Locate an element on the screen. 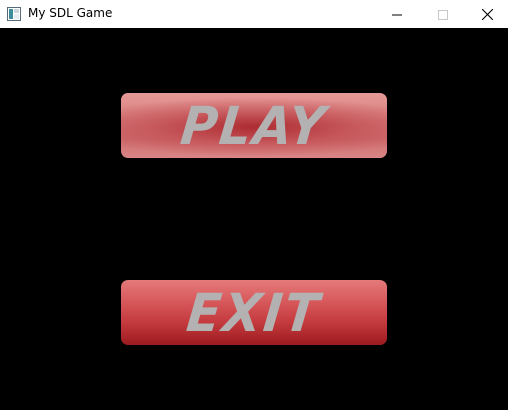  play-button: PLAY is located at coordinates (254, 125).